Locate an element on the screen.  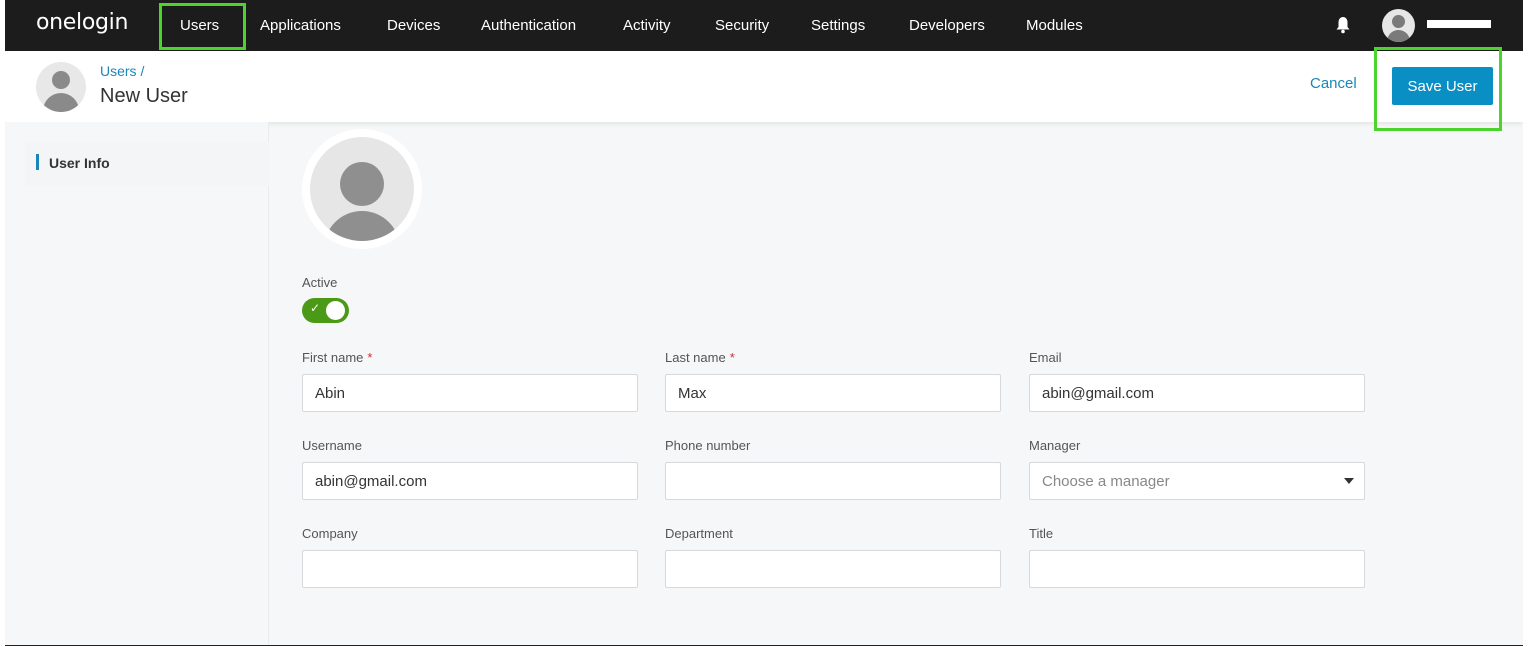
breadcrumb-users-link: Users / is located at coordinates (122, 71).